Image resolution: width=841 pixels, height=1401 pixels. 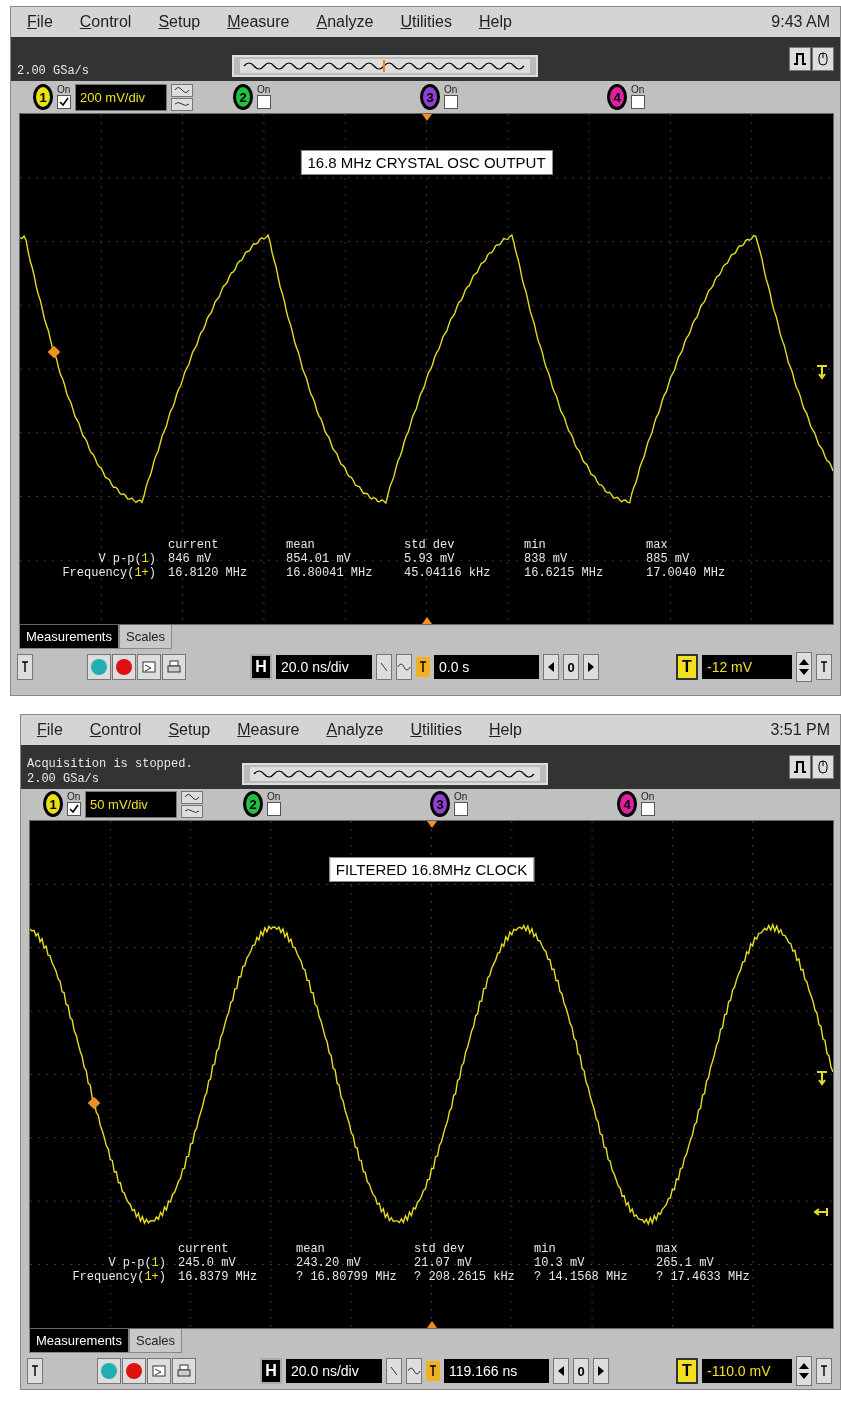 I want to click on measurement-label: V p-p(1), so click(x=127, y=559).